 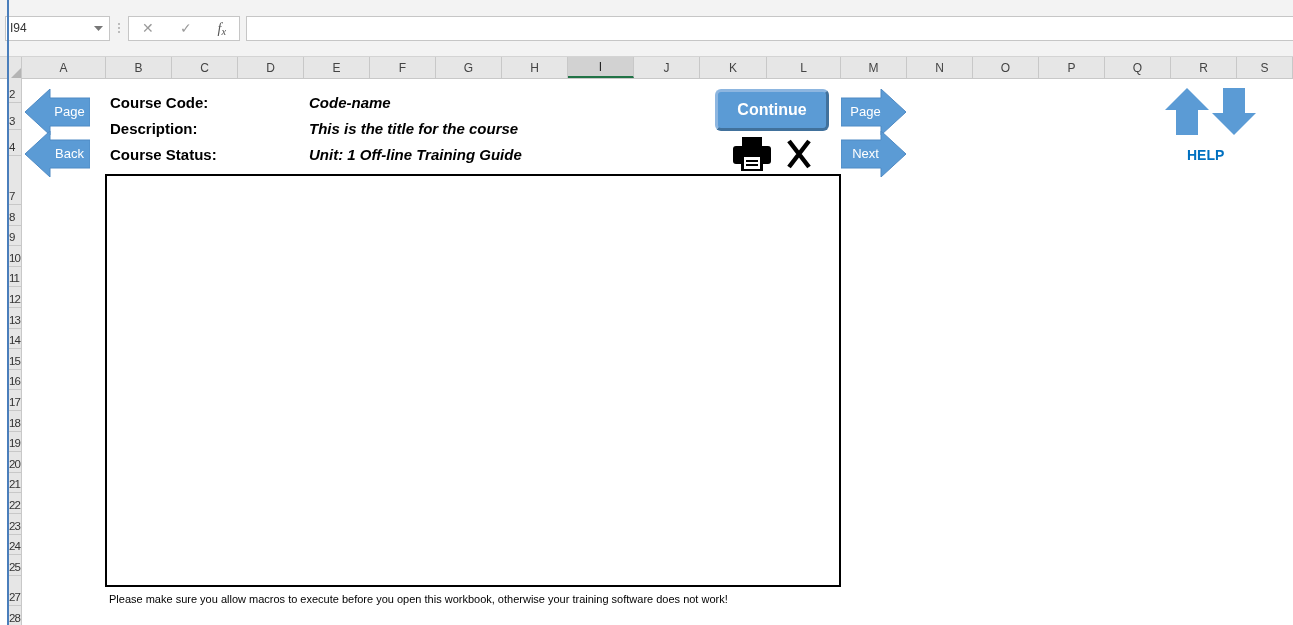 What do you see at coordinates (163, 155) in the screenshot?
I see `field-label: Course Status:` at bounding box center [163, 155].